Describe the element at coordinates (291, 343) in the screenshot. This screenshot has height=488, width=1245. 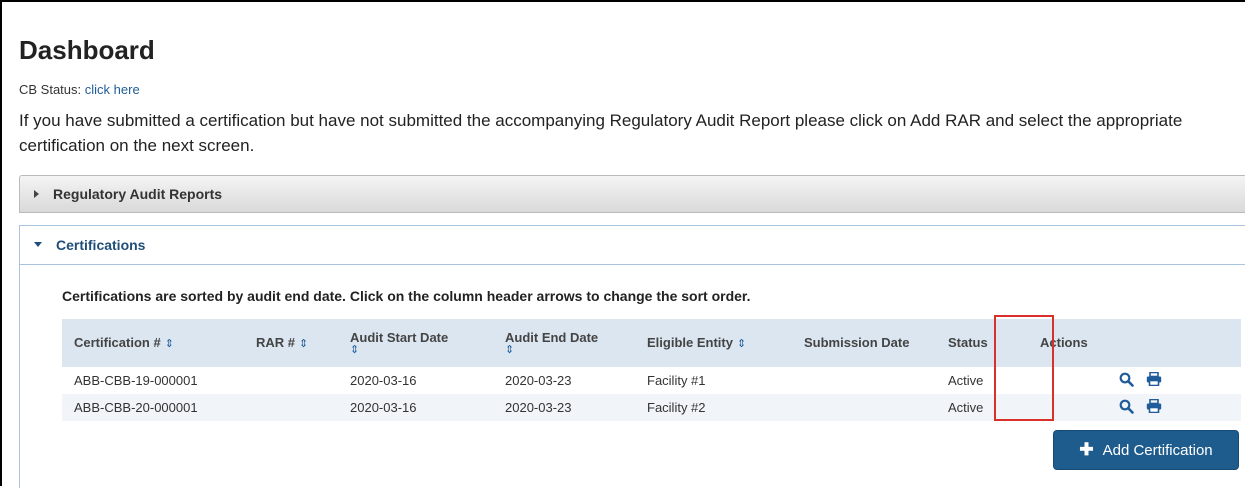
I see `col-header-rar: RAR # ⇕` at that location.